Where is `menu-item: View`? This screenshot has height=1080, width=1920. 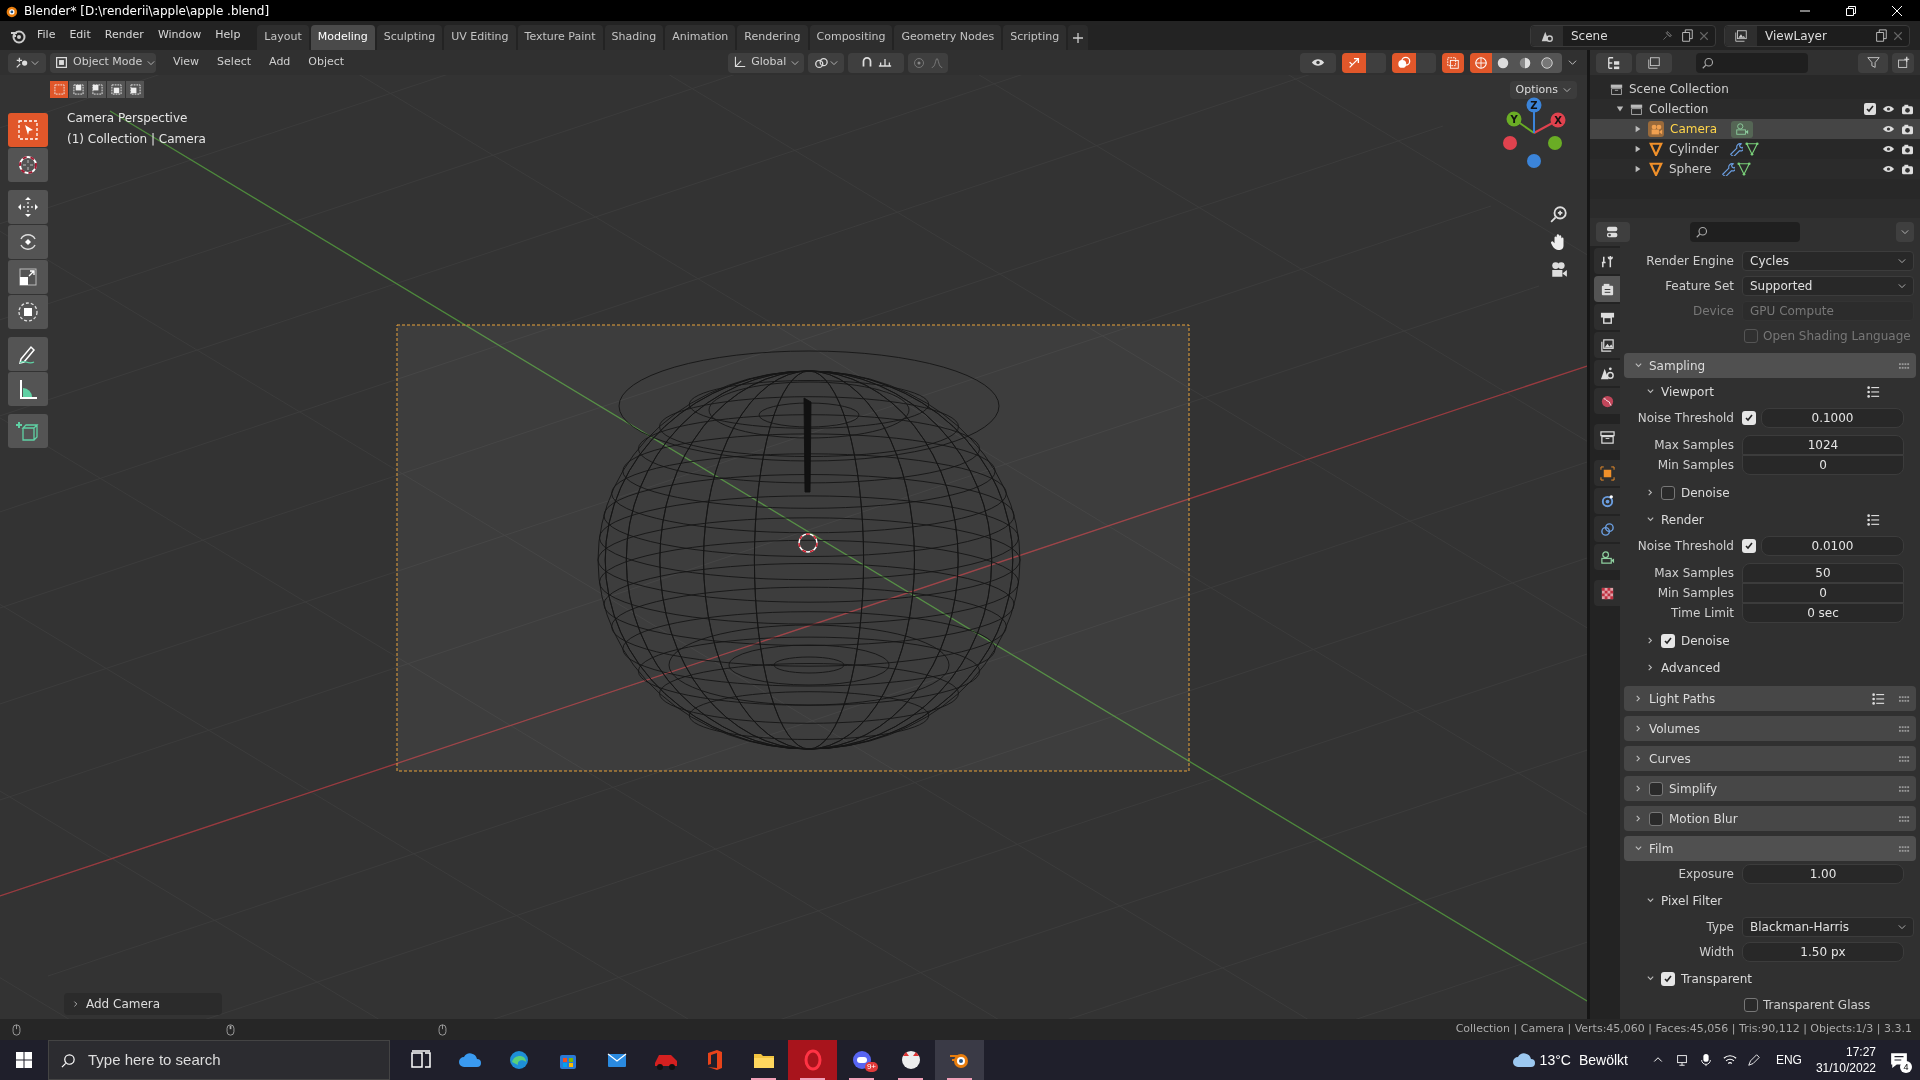
menu-item: View is located at coordinates (186, 62).